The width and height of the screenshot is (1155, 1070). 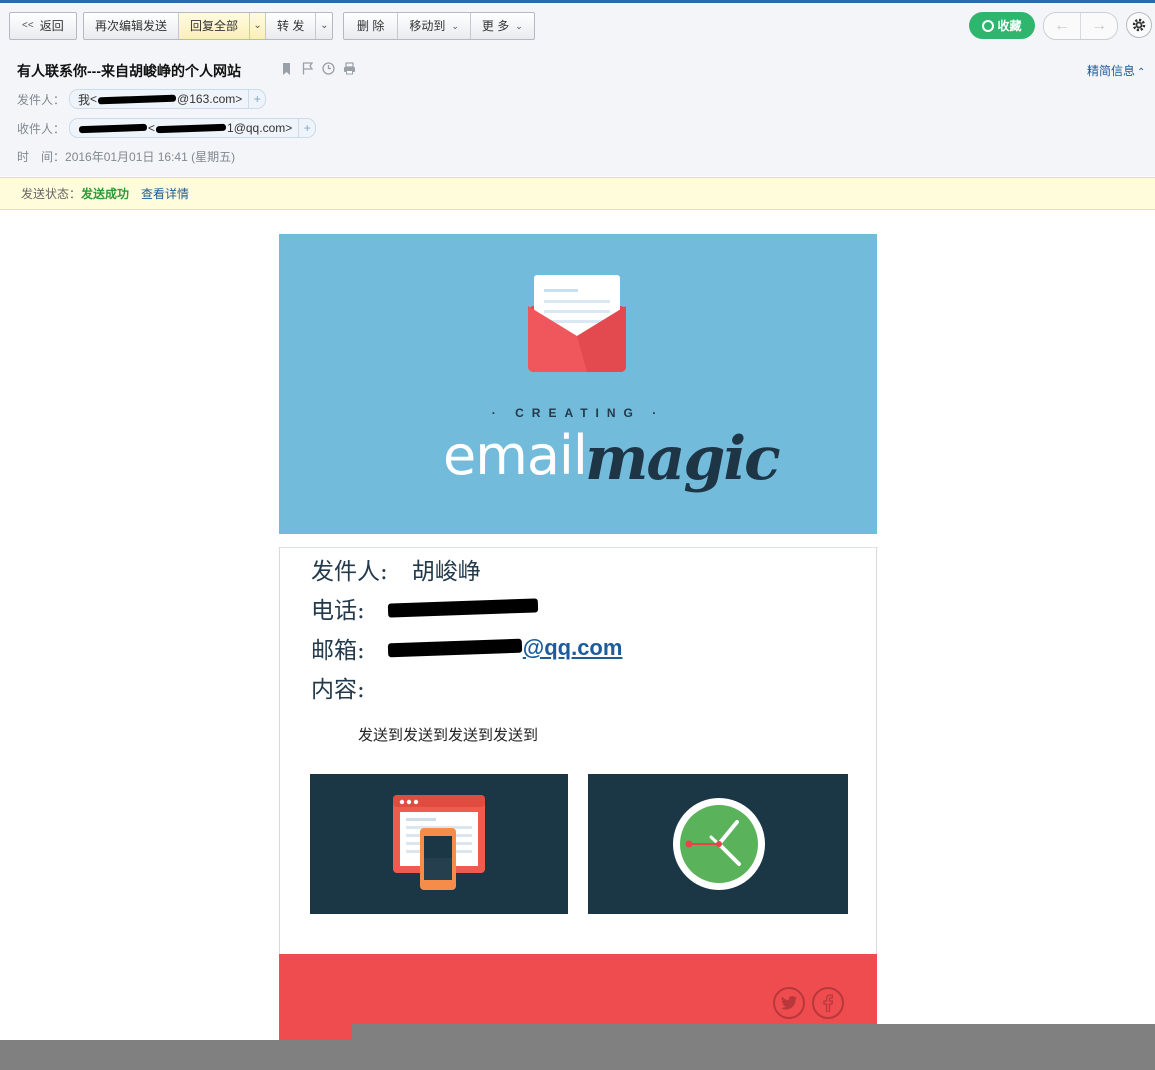 I want to click on prev-mail-button: ←, so click(x=1062, y=26).